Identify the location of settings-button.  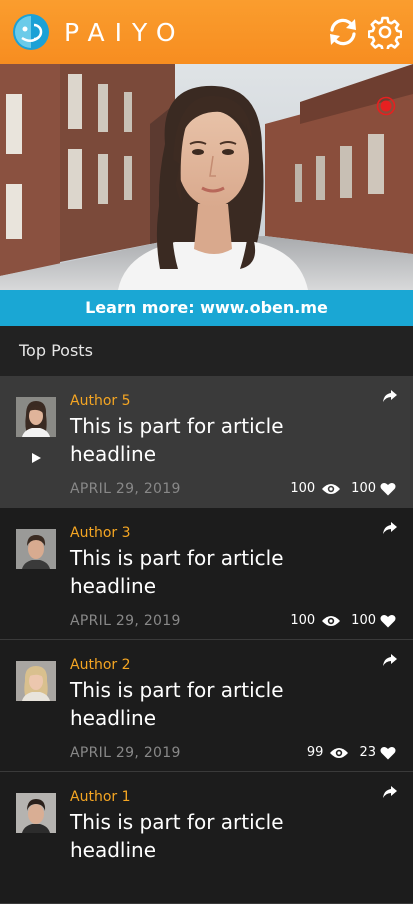
(385, 32).